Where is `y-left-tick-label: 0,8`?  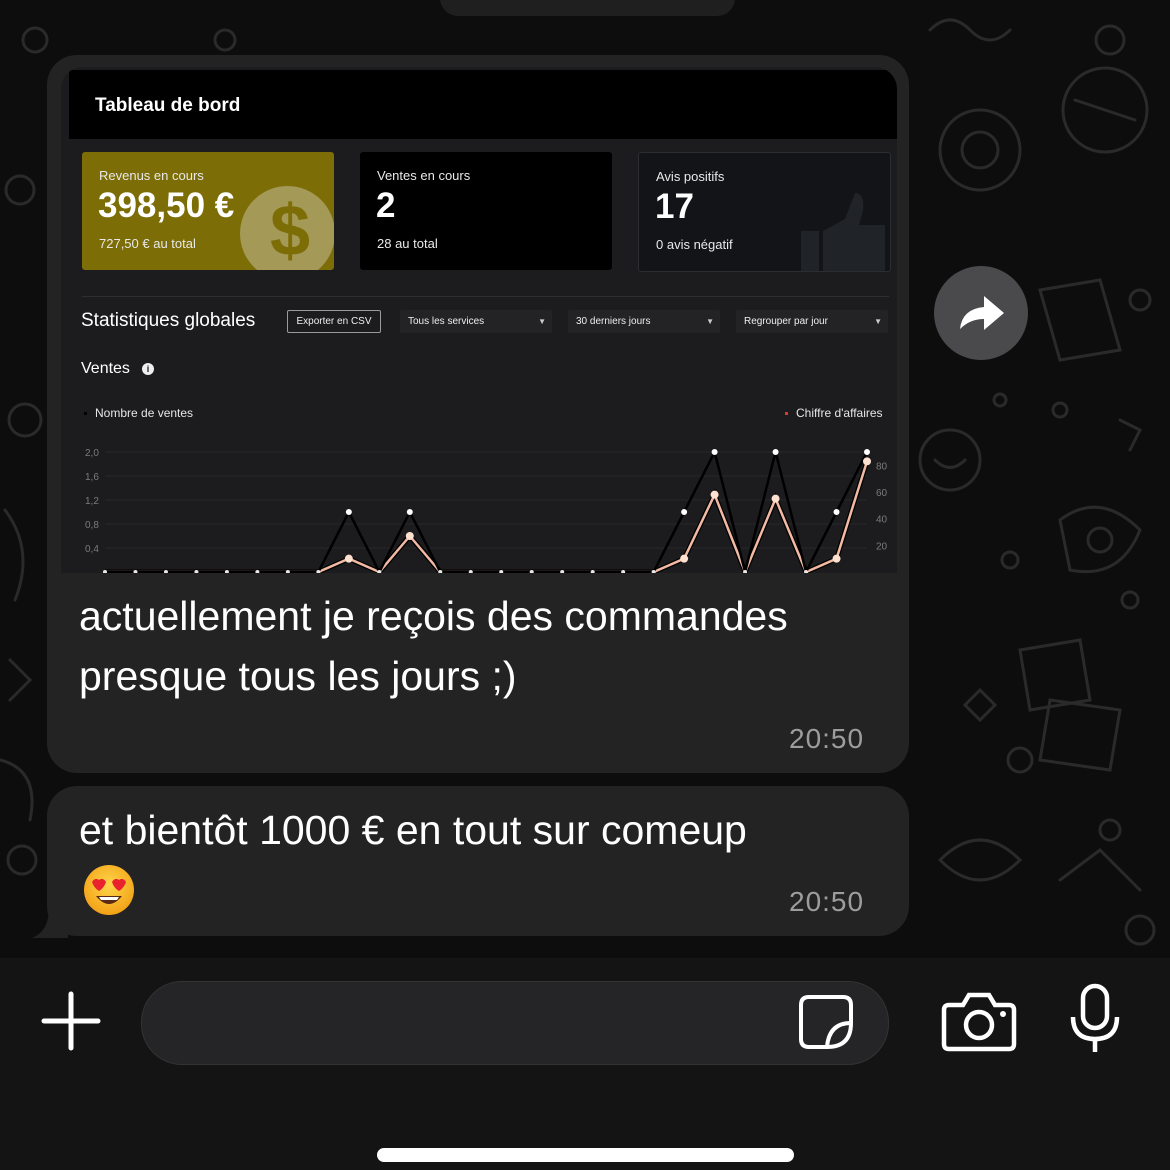
y-left-tick-label: 0,8 is located at coordinates (92, 525).